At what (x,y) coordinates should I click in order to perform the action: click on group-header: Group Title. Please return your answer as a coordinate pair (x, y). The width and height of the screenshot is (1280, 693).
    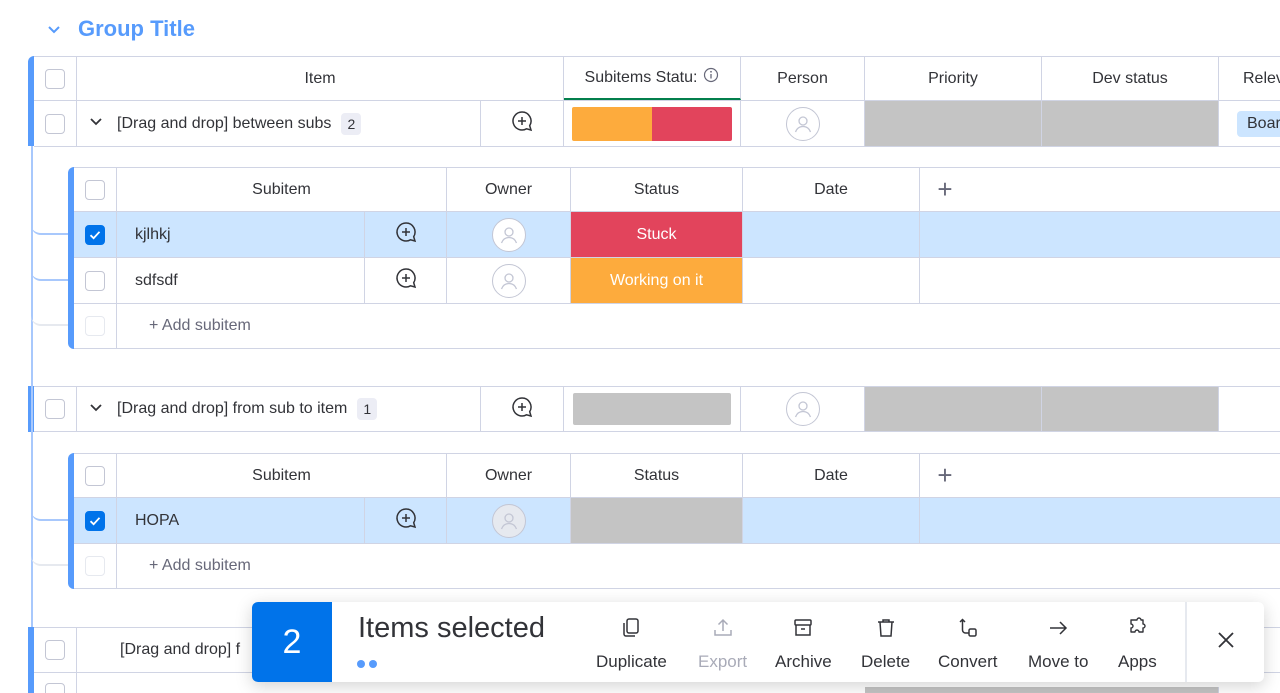
    Looking at the image, I should click on (119, 29).